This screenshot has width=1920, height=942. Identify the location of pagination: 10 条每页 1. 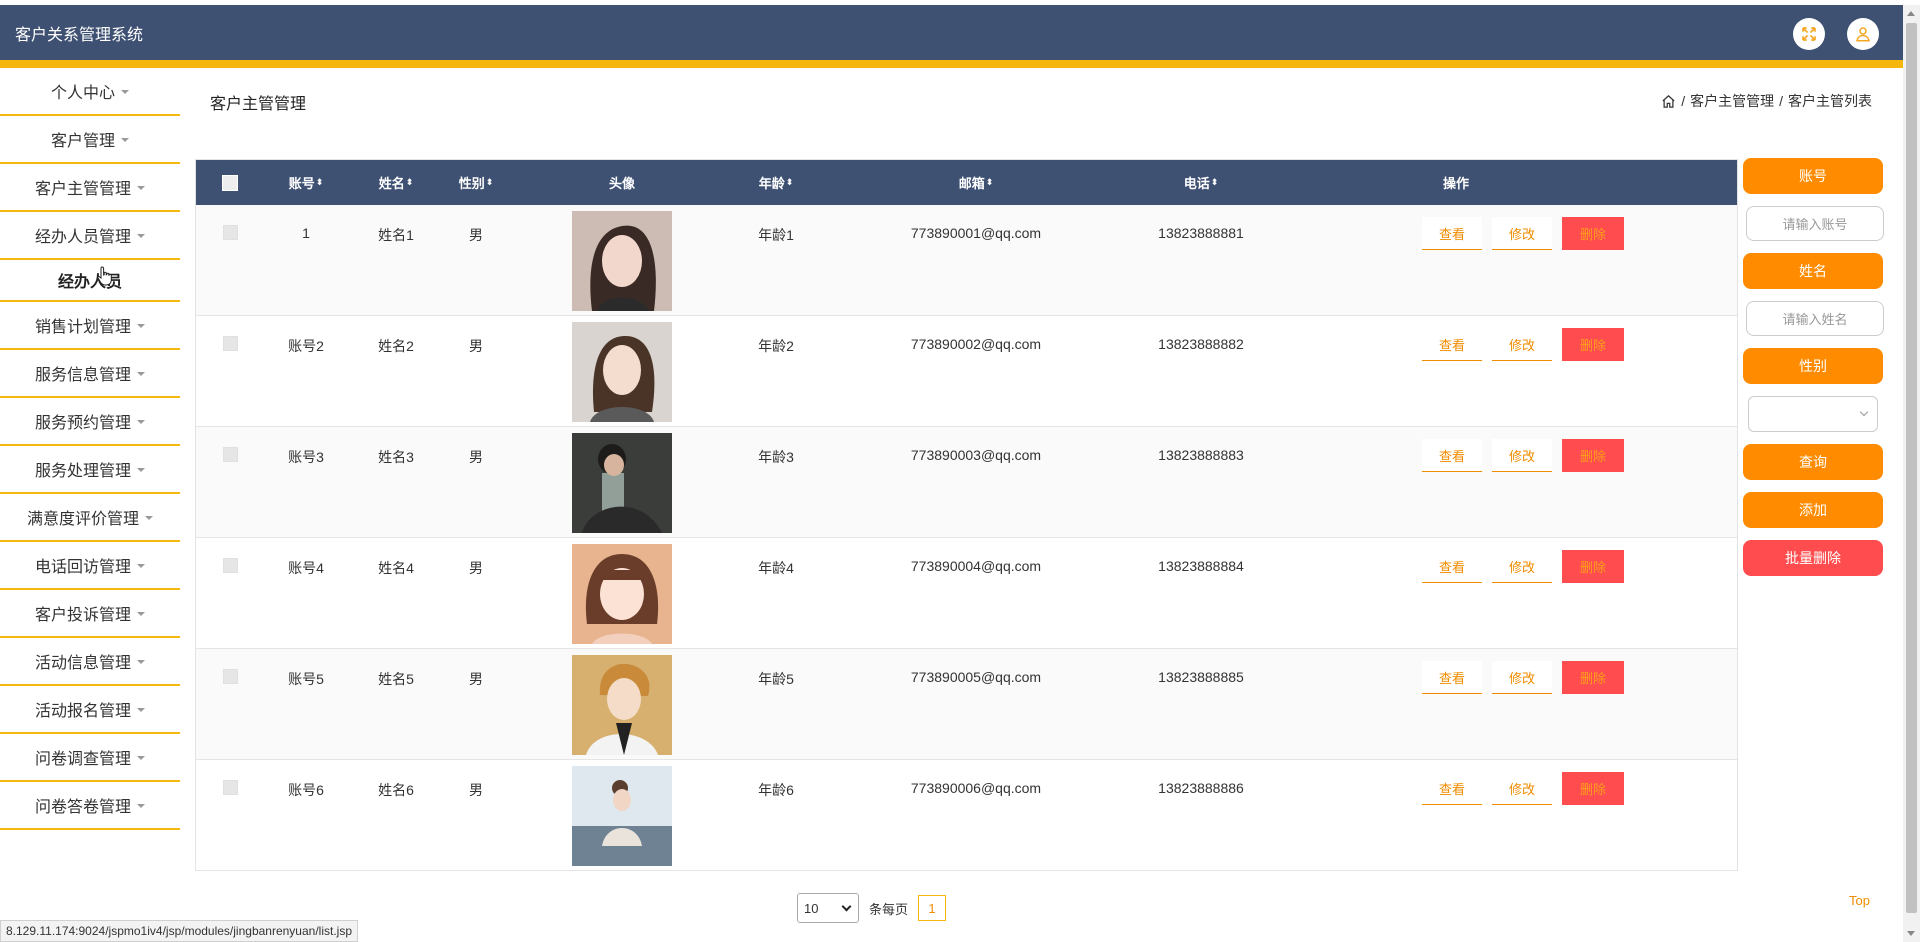
(872, 908).